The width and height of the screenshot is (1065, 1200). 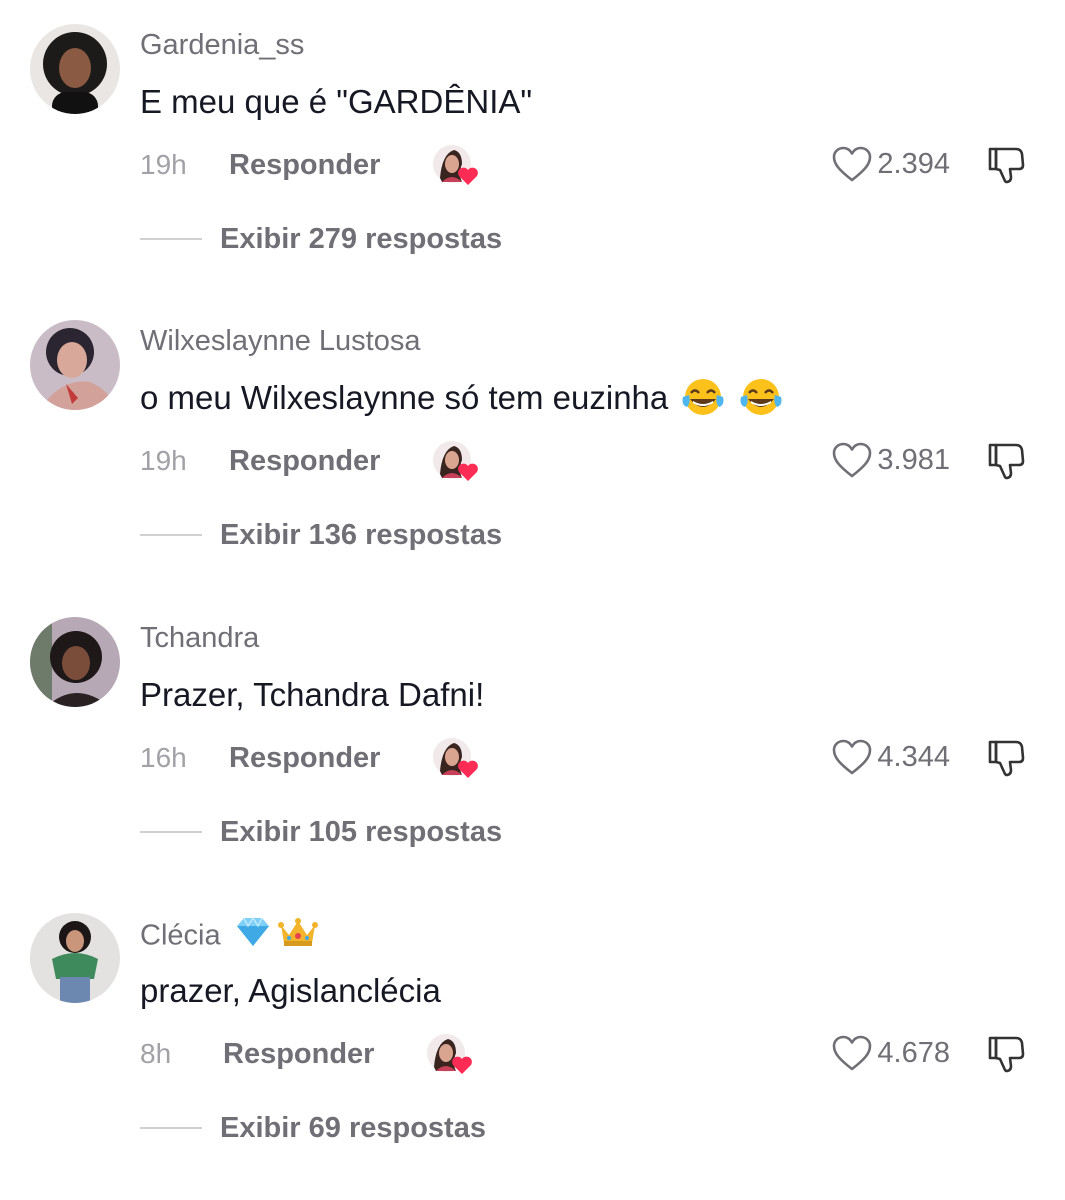 I want to click on comment-username: Wilxeslaynne Lustosa, so click(x=280, y=341).